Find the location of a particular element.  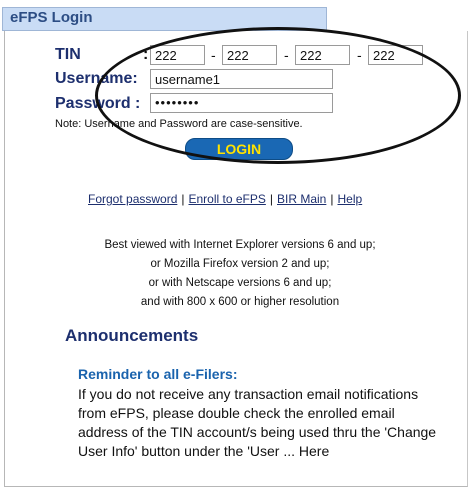

username-label: Username: is located at coordinates (96, 78).